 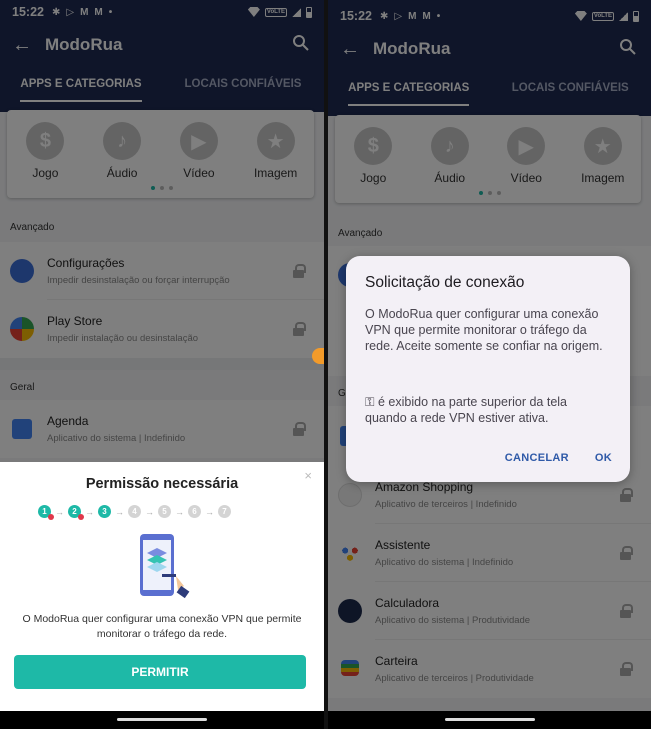 What do you see at coordinates (224, 511) in the screenshot?
I see `step-7: 7` at bounding box center [224, 511].